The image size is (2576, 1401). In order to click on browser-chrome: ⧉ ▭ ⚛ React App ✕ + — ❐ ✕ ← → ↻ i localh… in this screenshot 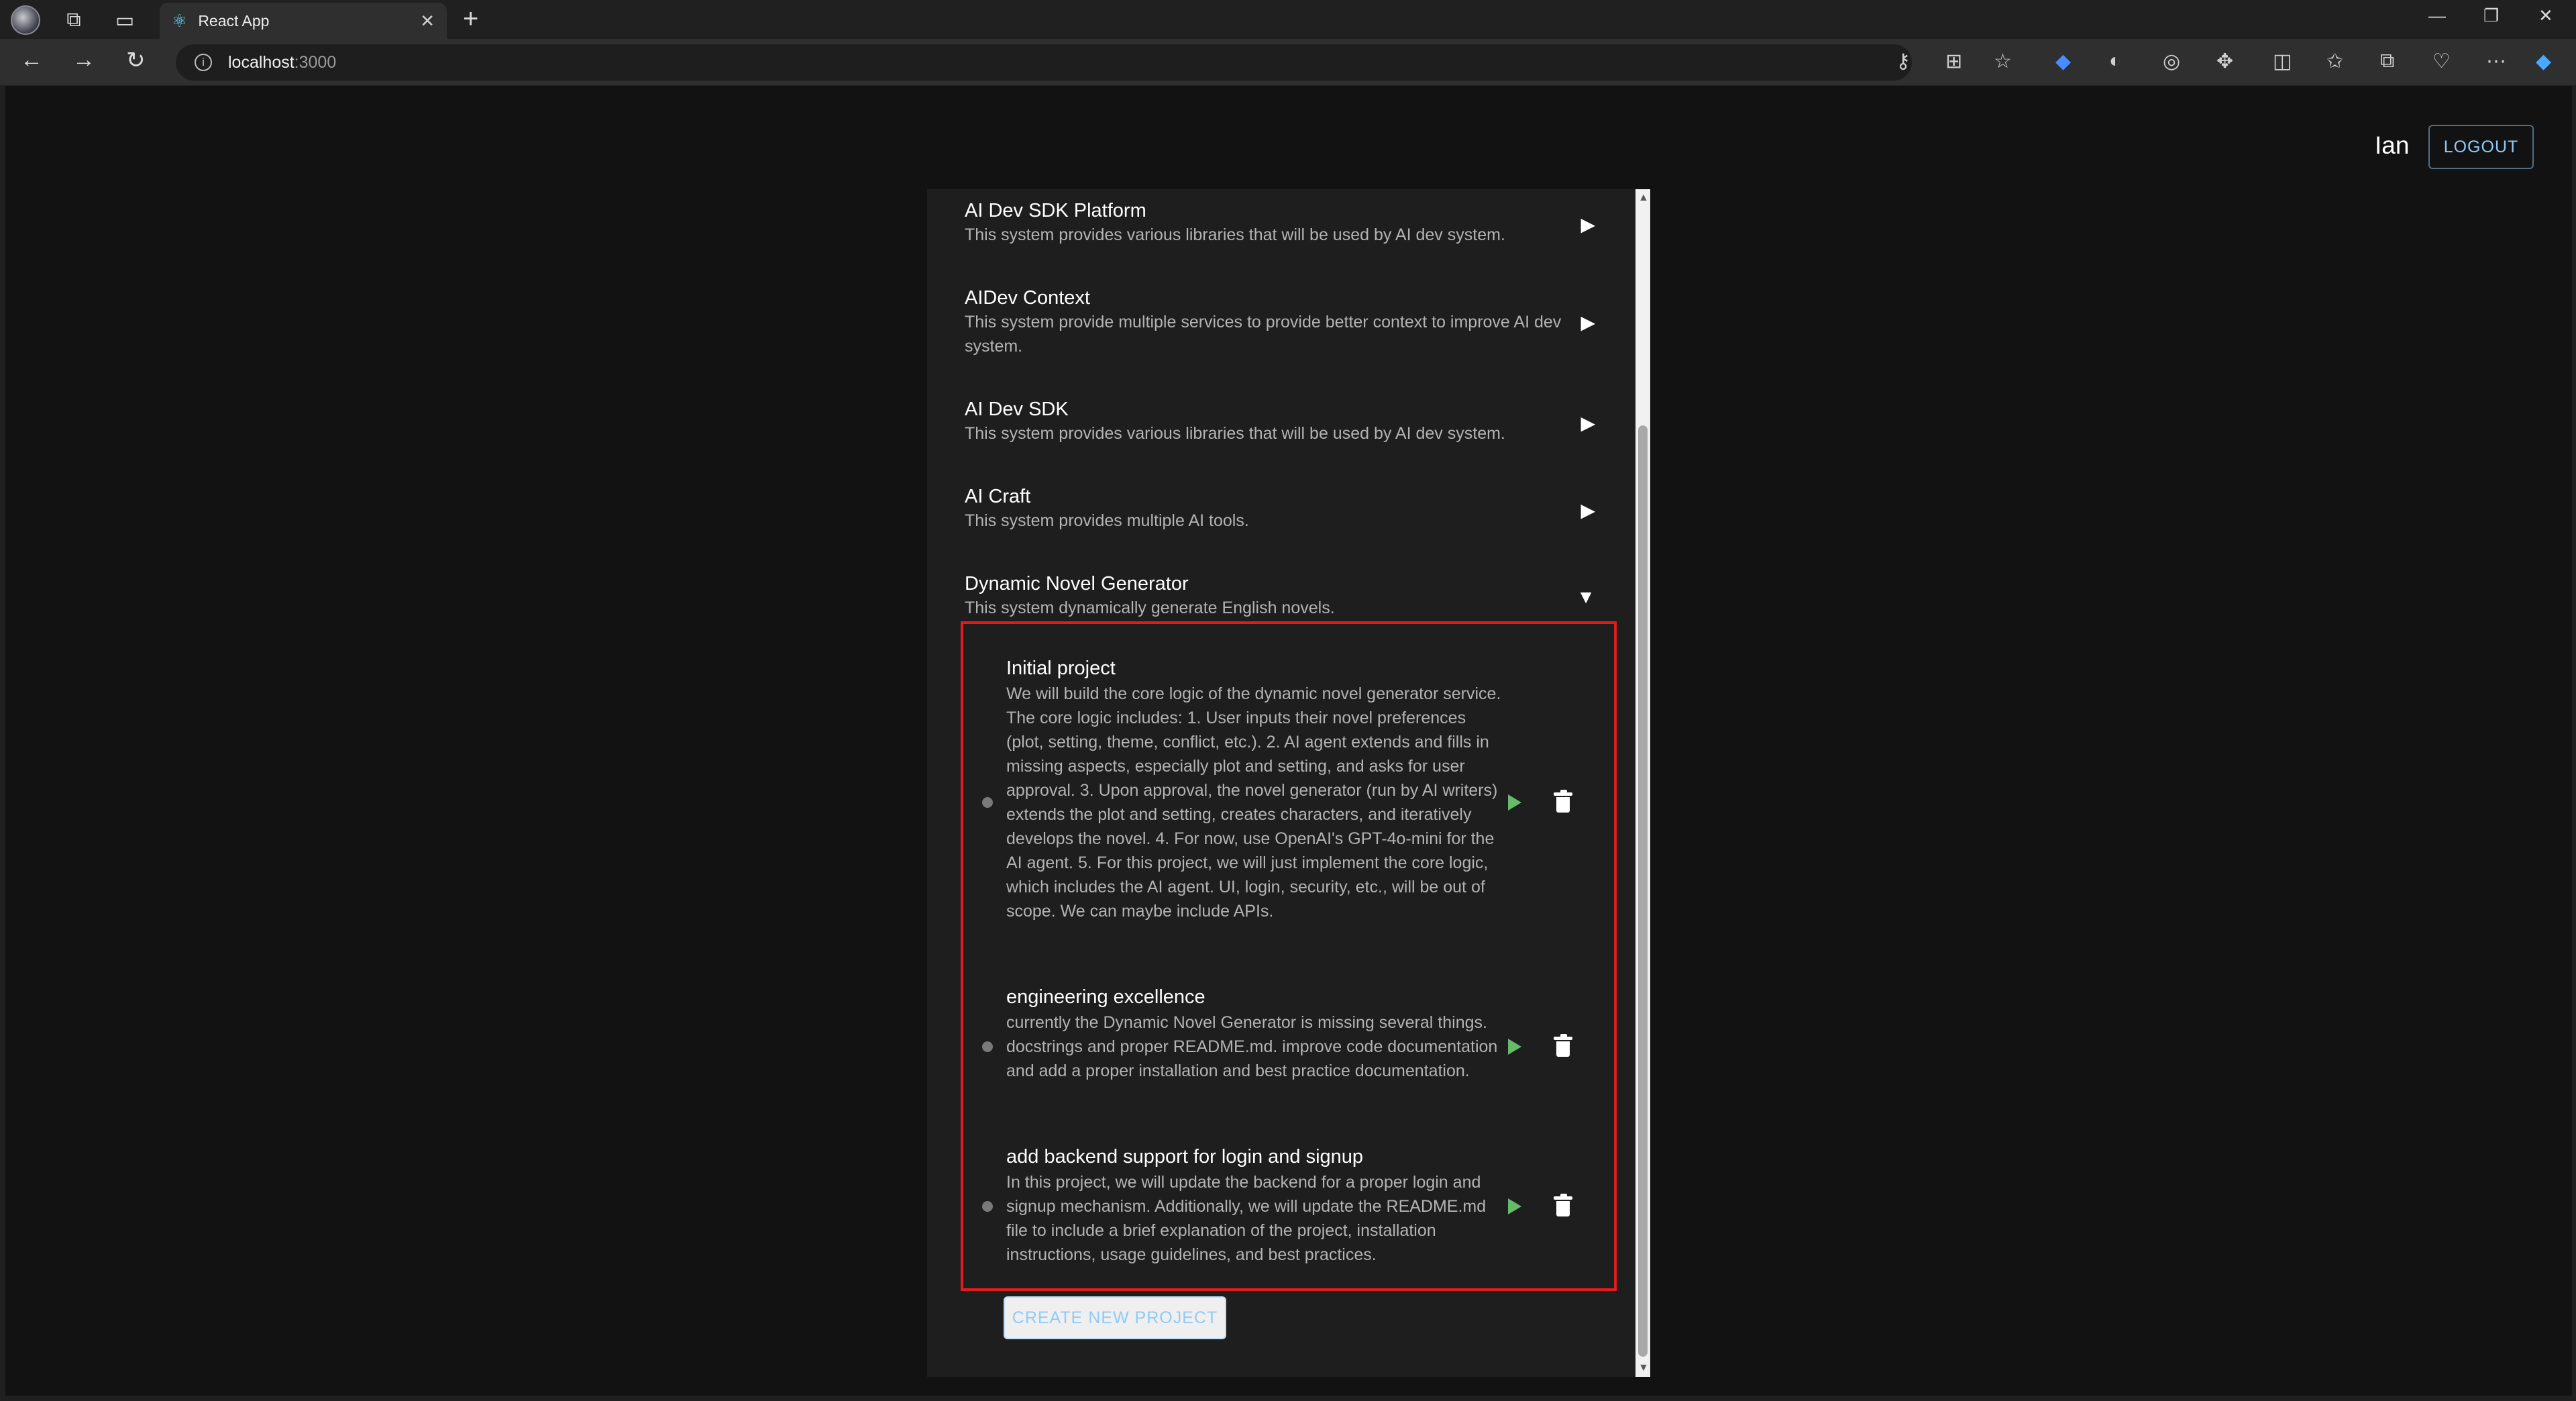, I will do `click(1288, 43)`.